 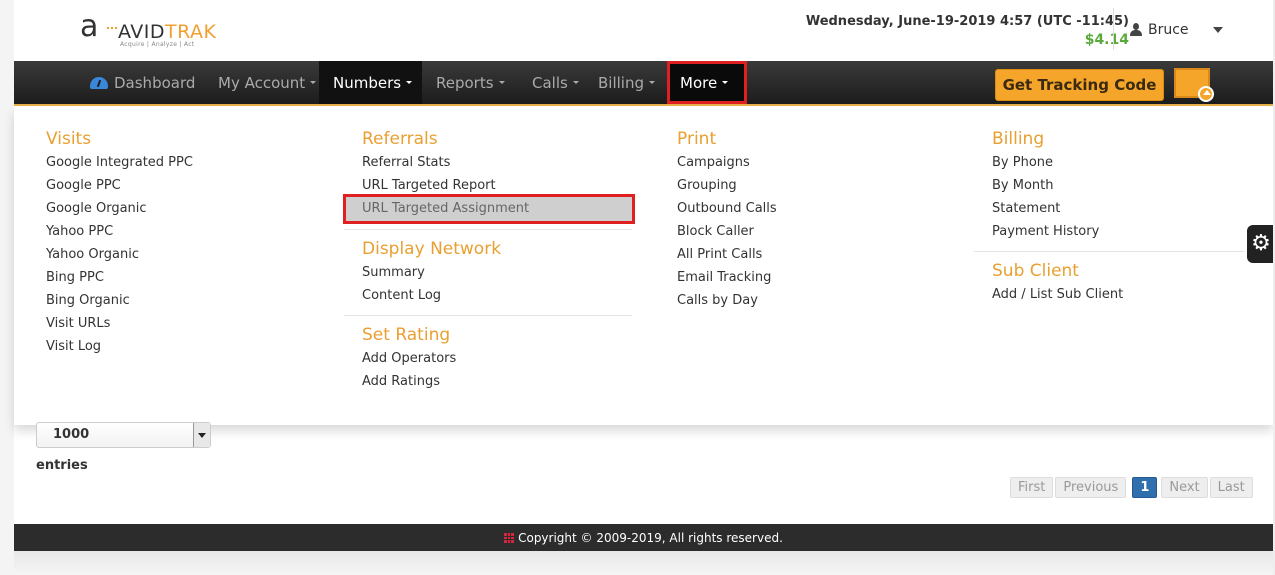 What do you see at coordinates (1091, 487) in the screenshot?
I see `pagination-previous: Previous` at bounding box center [1091, 487].